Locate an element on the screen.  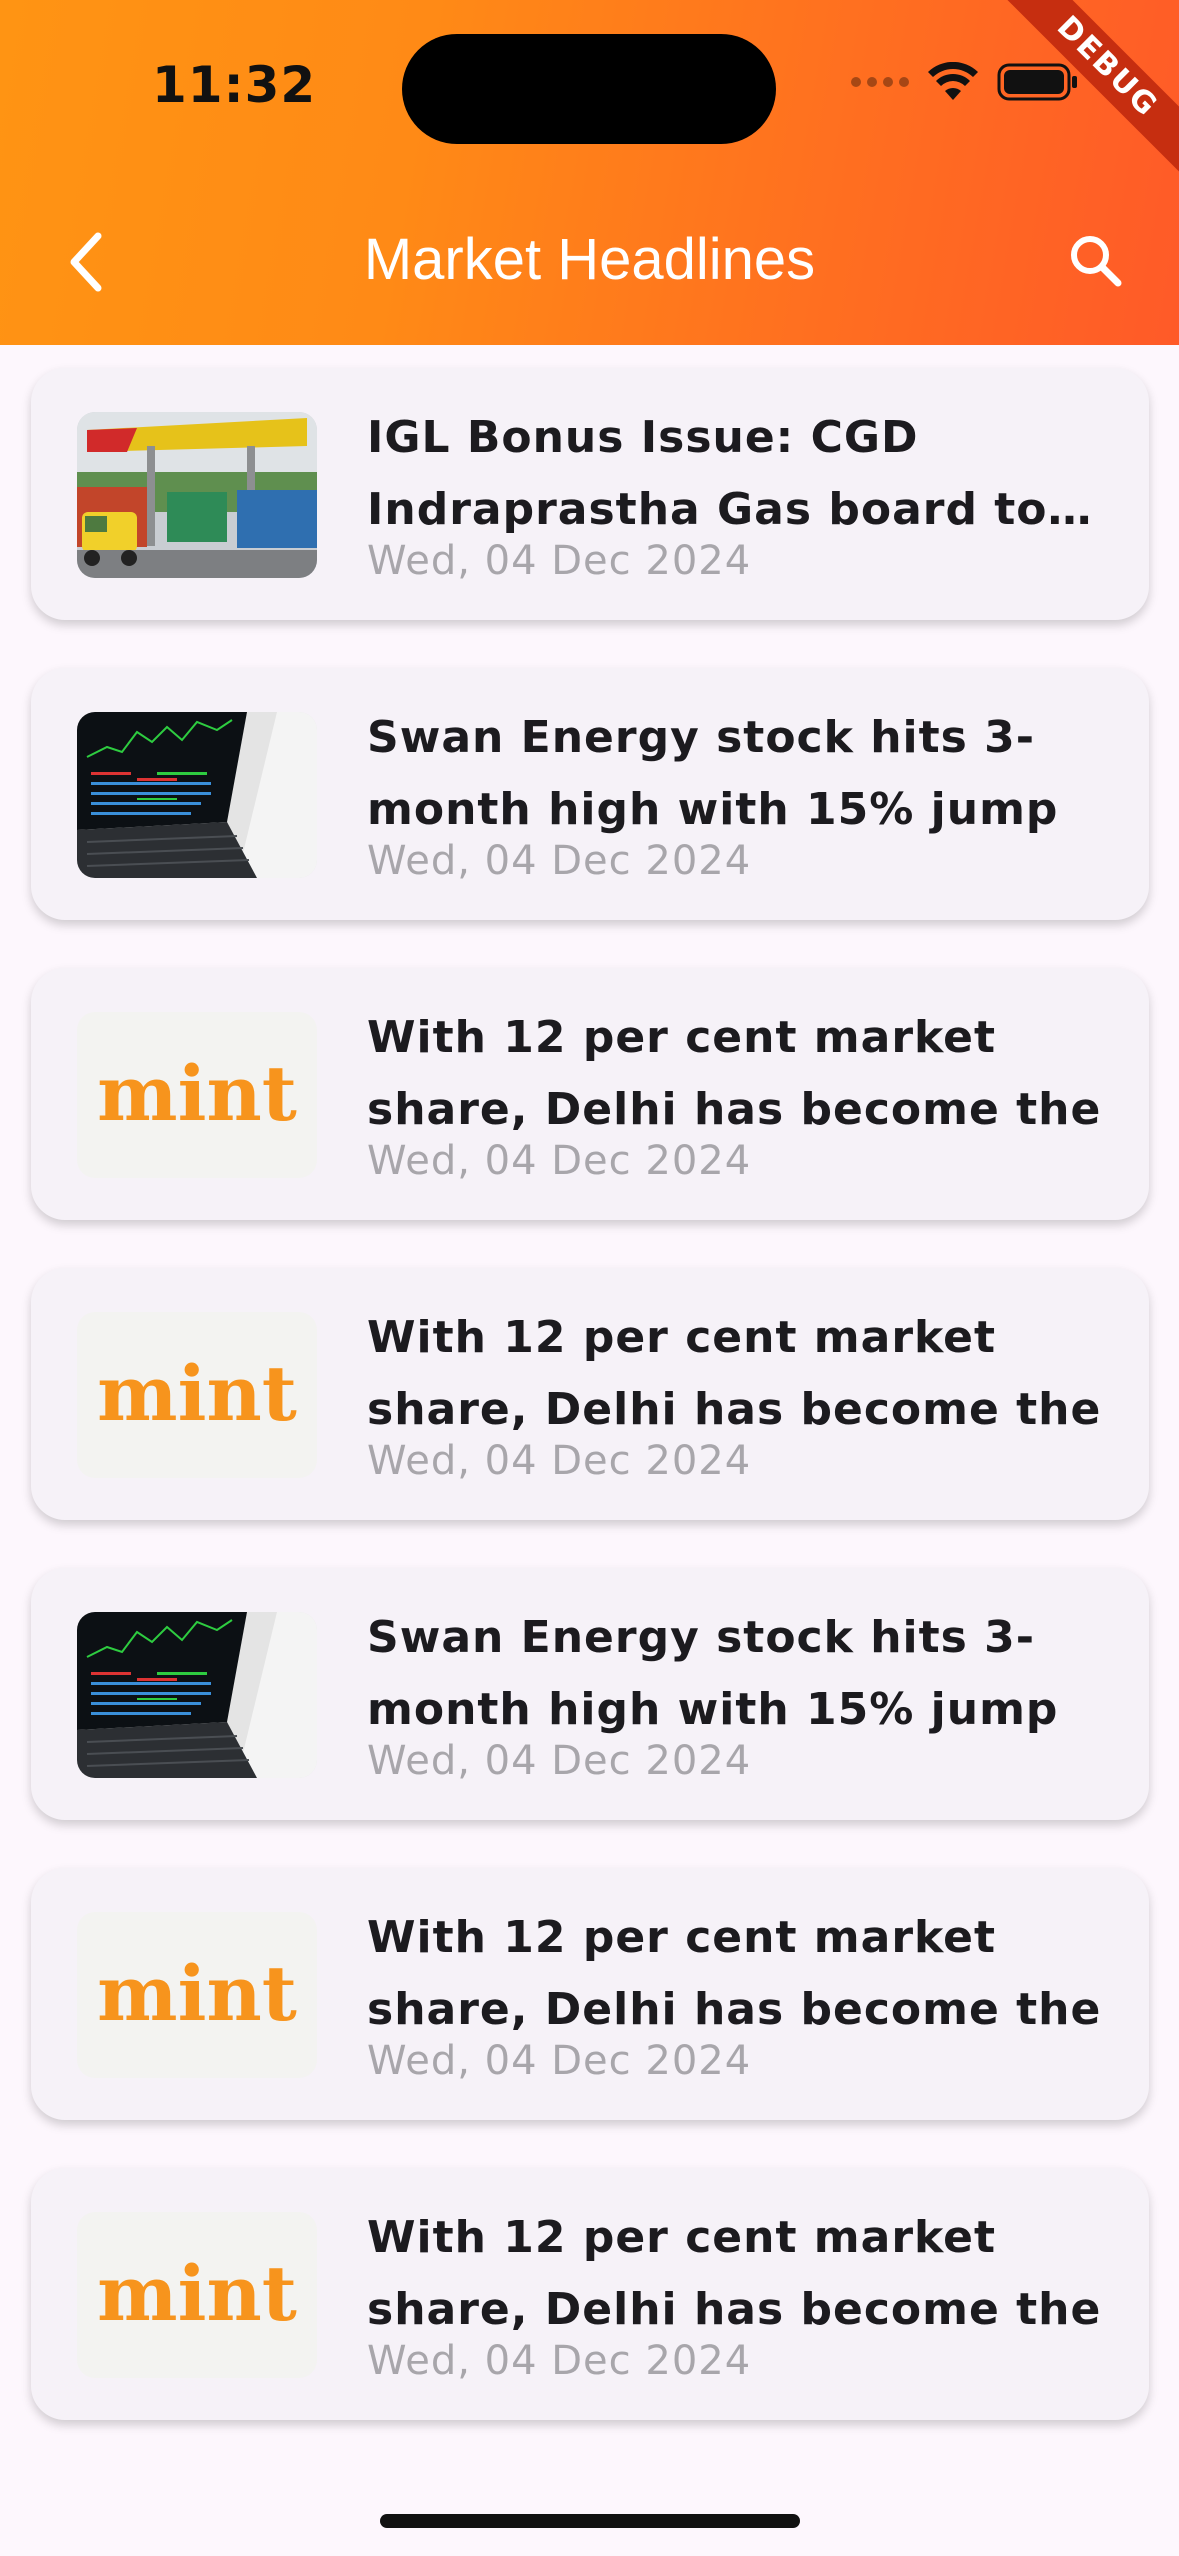
wifi-icon is located at coordinates (953, 81).